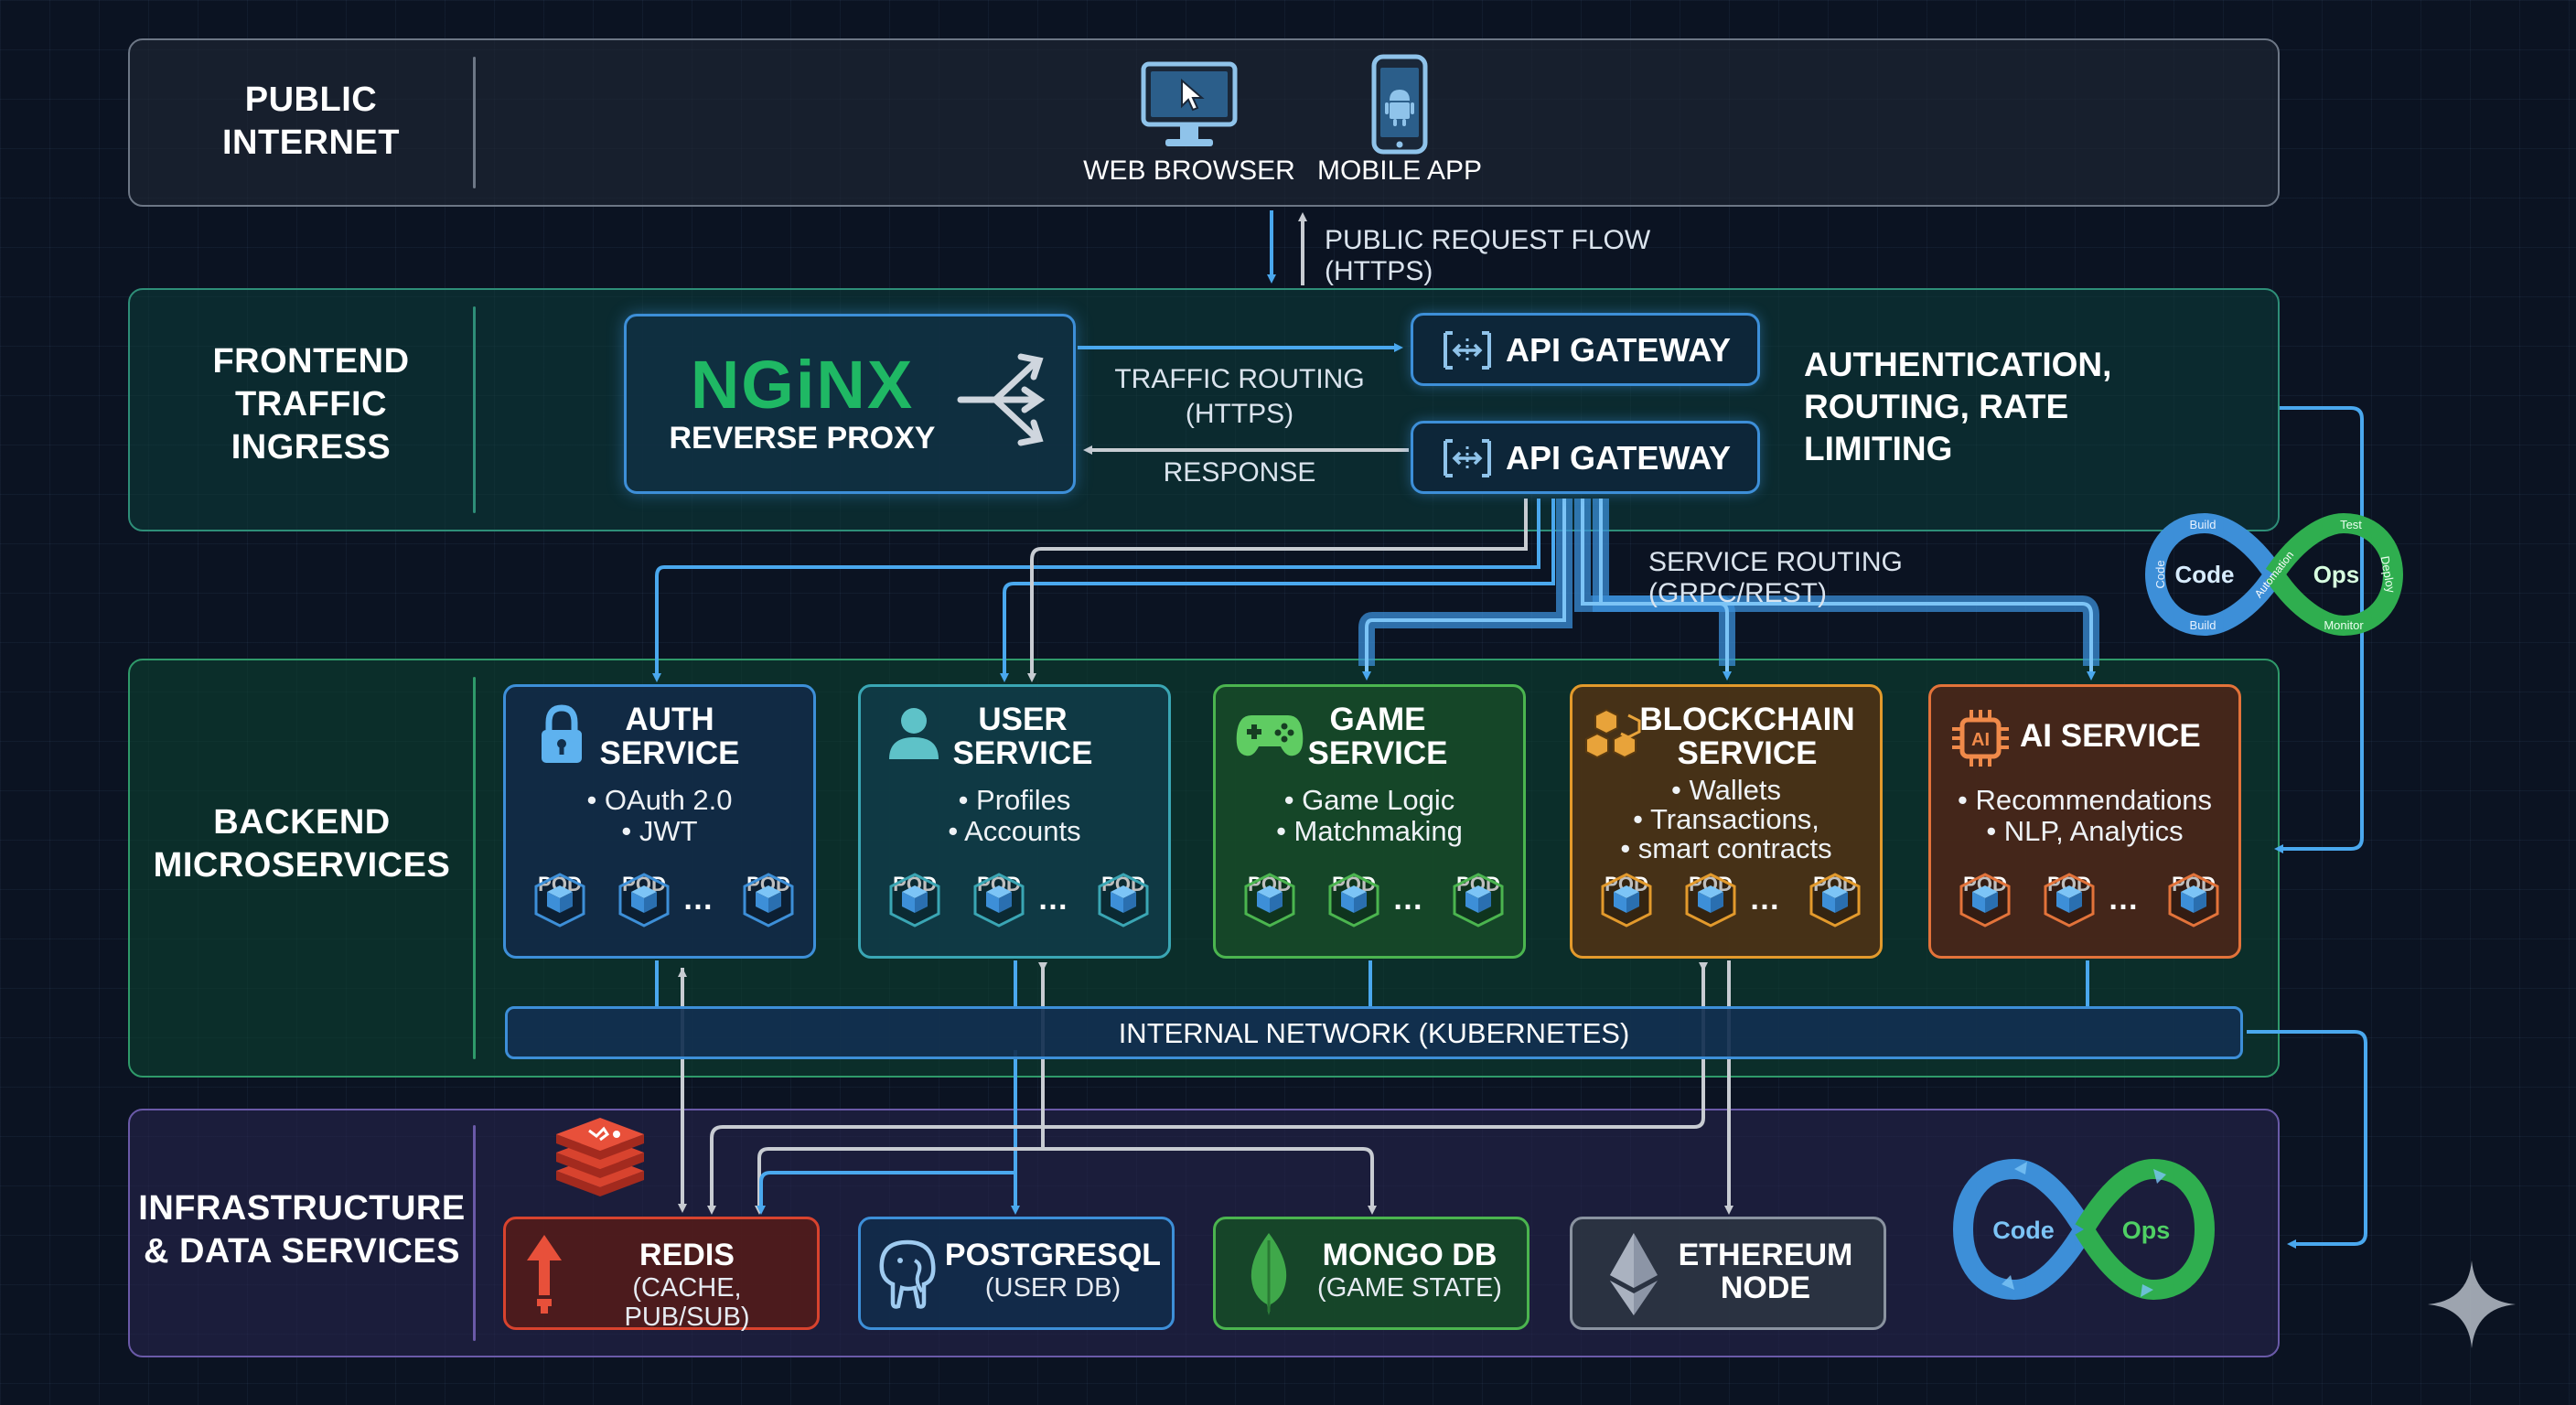 The height and width of the screenshot is (1405, 2576). I want to click on mongodb-subtitle: (GAME STATE), so click(1409, 1288).